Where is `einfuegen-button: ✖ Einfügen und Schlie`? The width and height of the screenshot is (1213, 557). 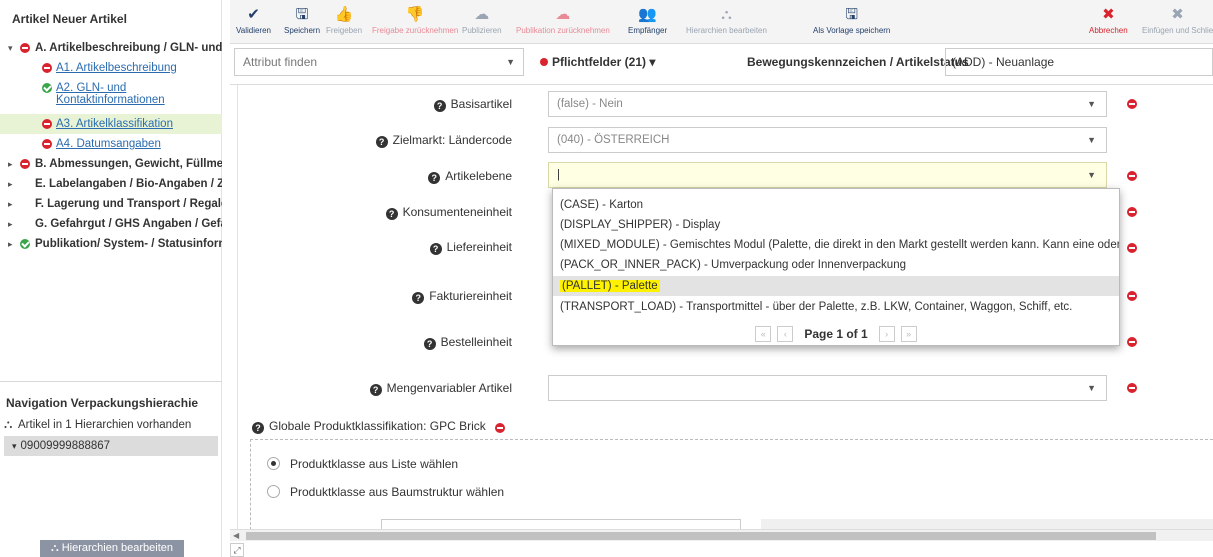 einfuegen-button: ✖ Einfügen und Schlie is located at coordinates (1177, 20).